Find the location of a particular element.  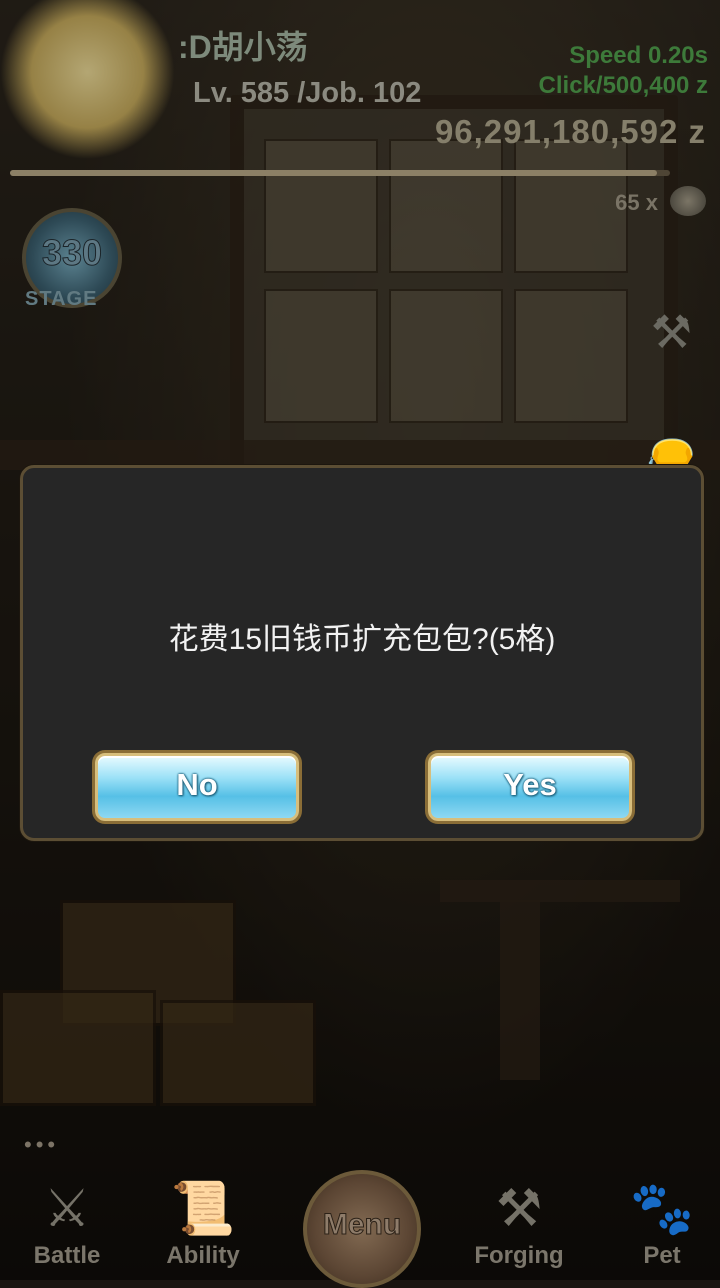

stage-progress-fill is located at coordinates (333, 173).